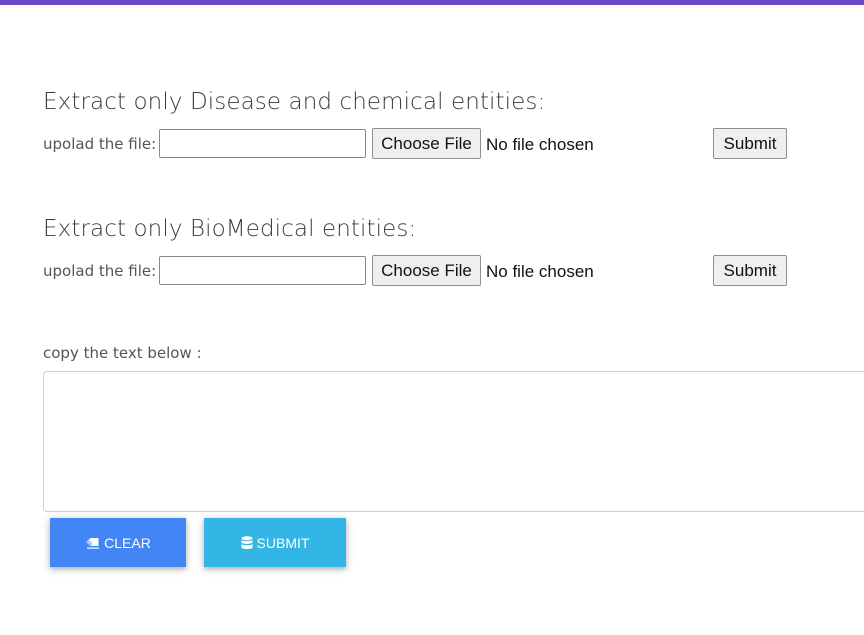  What do you see at coordinates (262, 270) in the screenshot?
I see `file-text-input-biomedical` at bounding box center [262, 270].